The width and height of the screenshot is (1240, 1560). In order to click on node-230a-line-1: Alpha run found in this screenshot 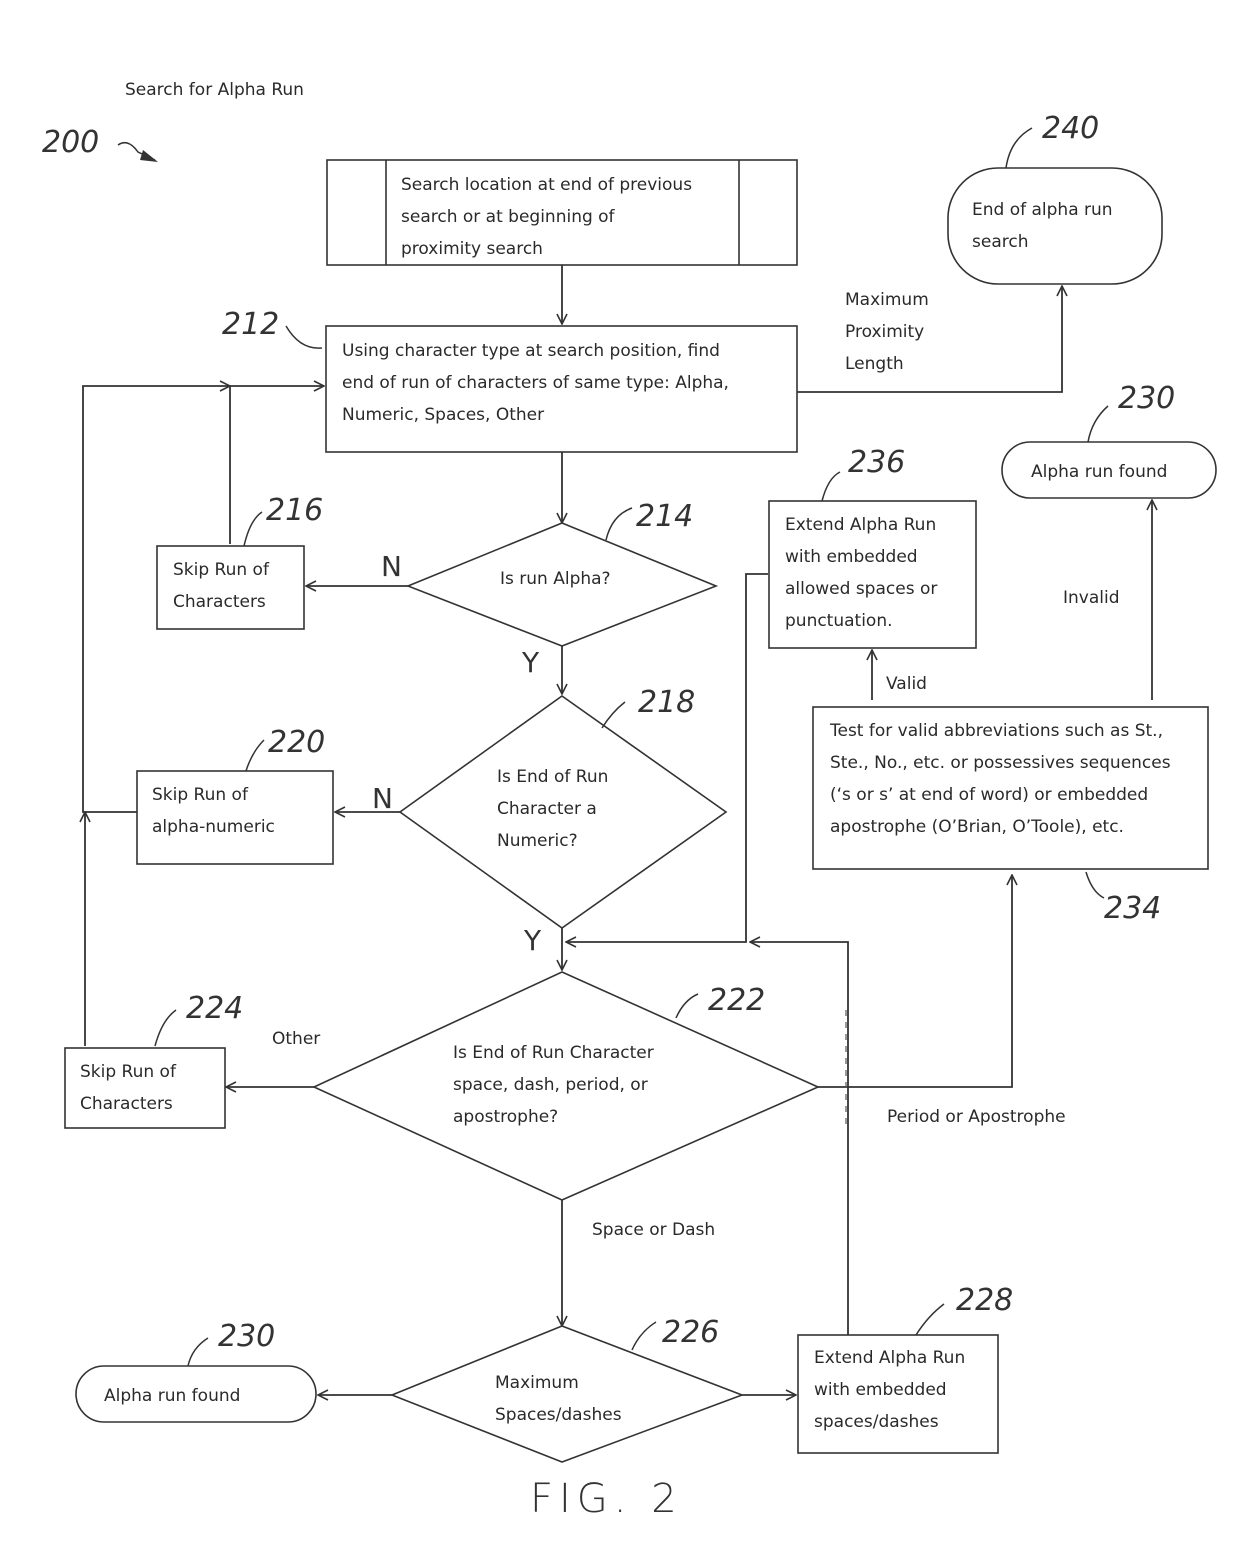, I will do `click(1099, 472)`.